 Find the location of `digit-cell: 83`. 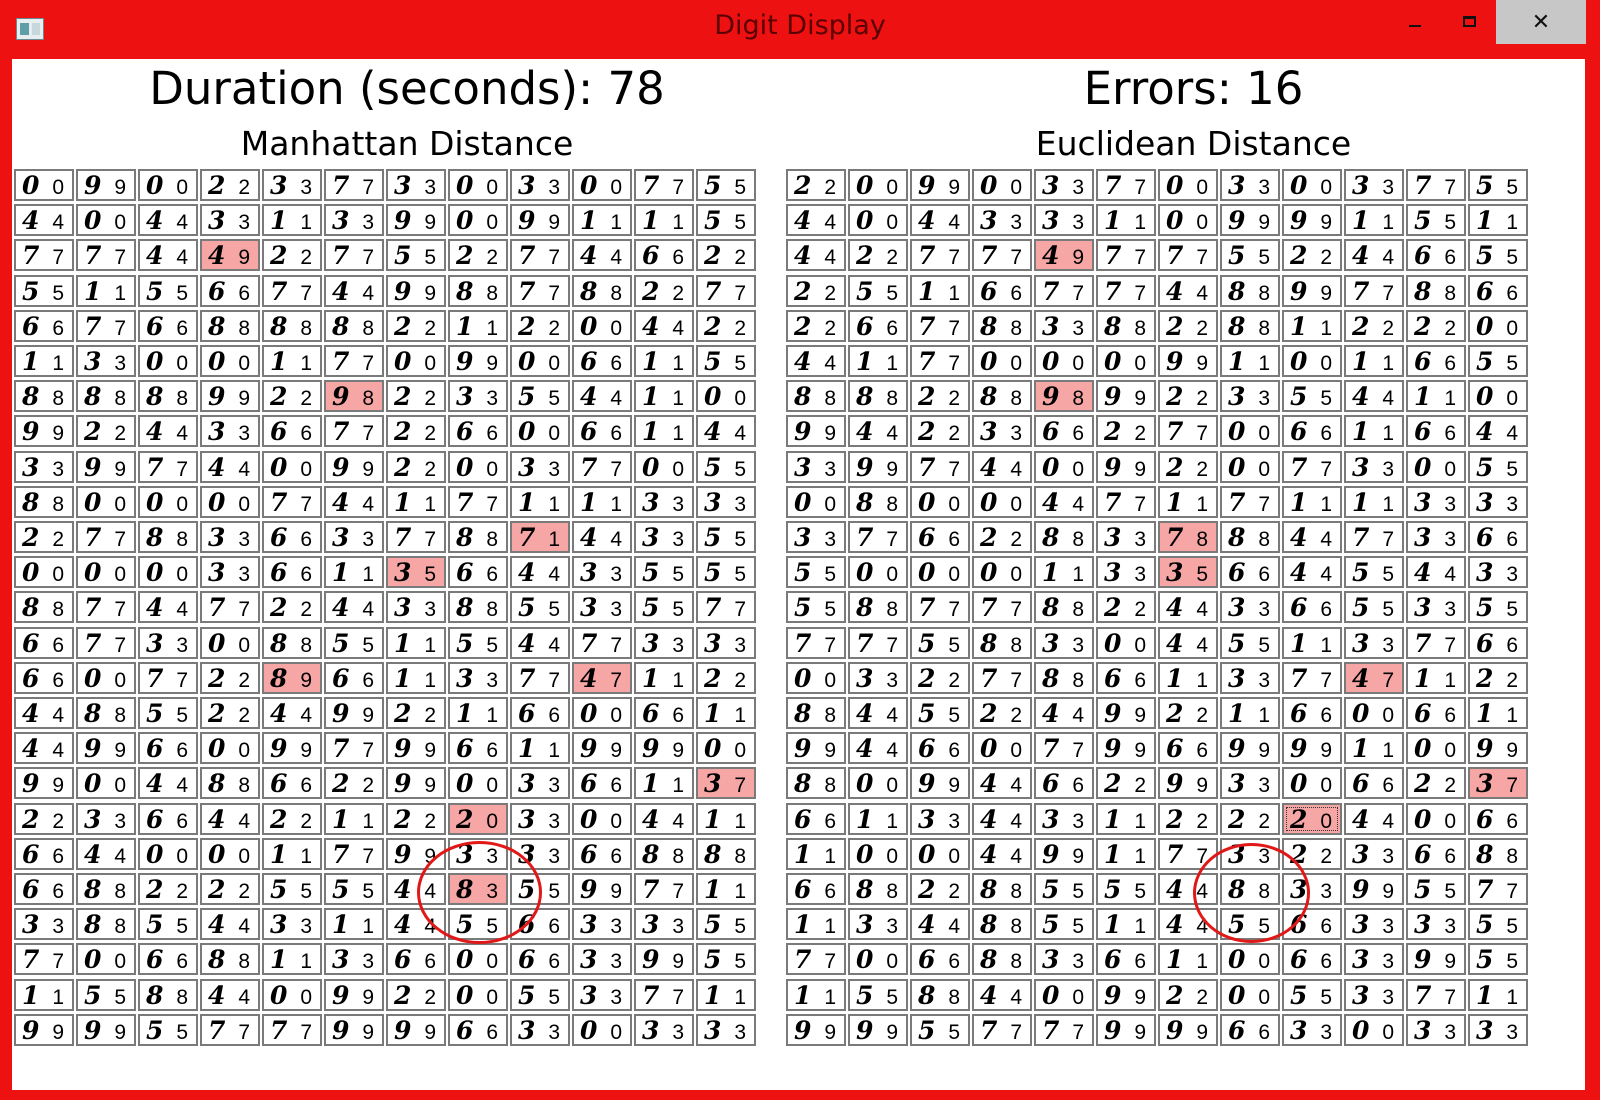

digit-cell: 83 is located at coordinates (478, 889).